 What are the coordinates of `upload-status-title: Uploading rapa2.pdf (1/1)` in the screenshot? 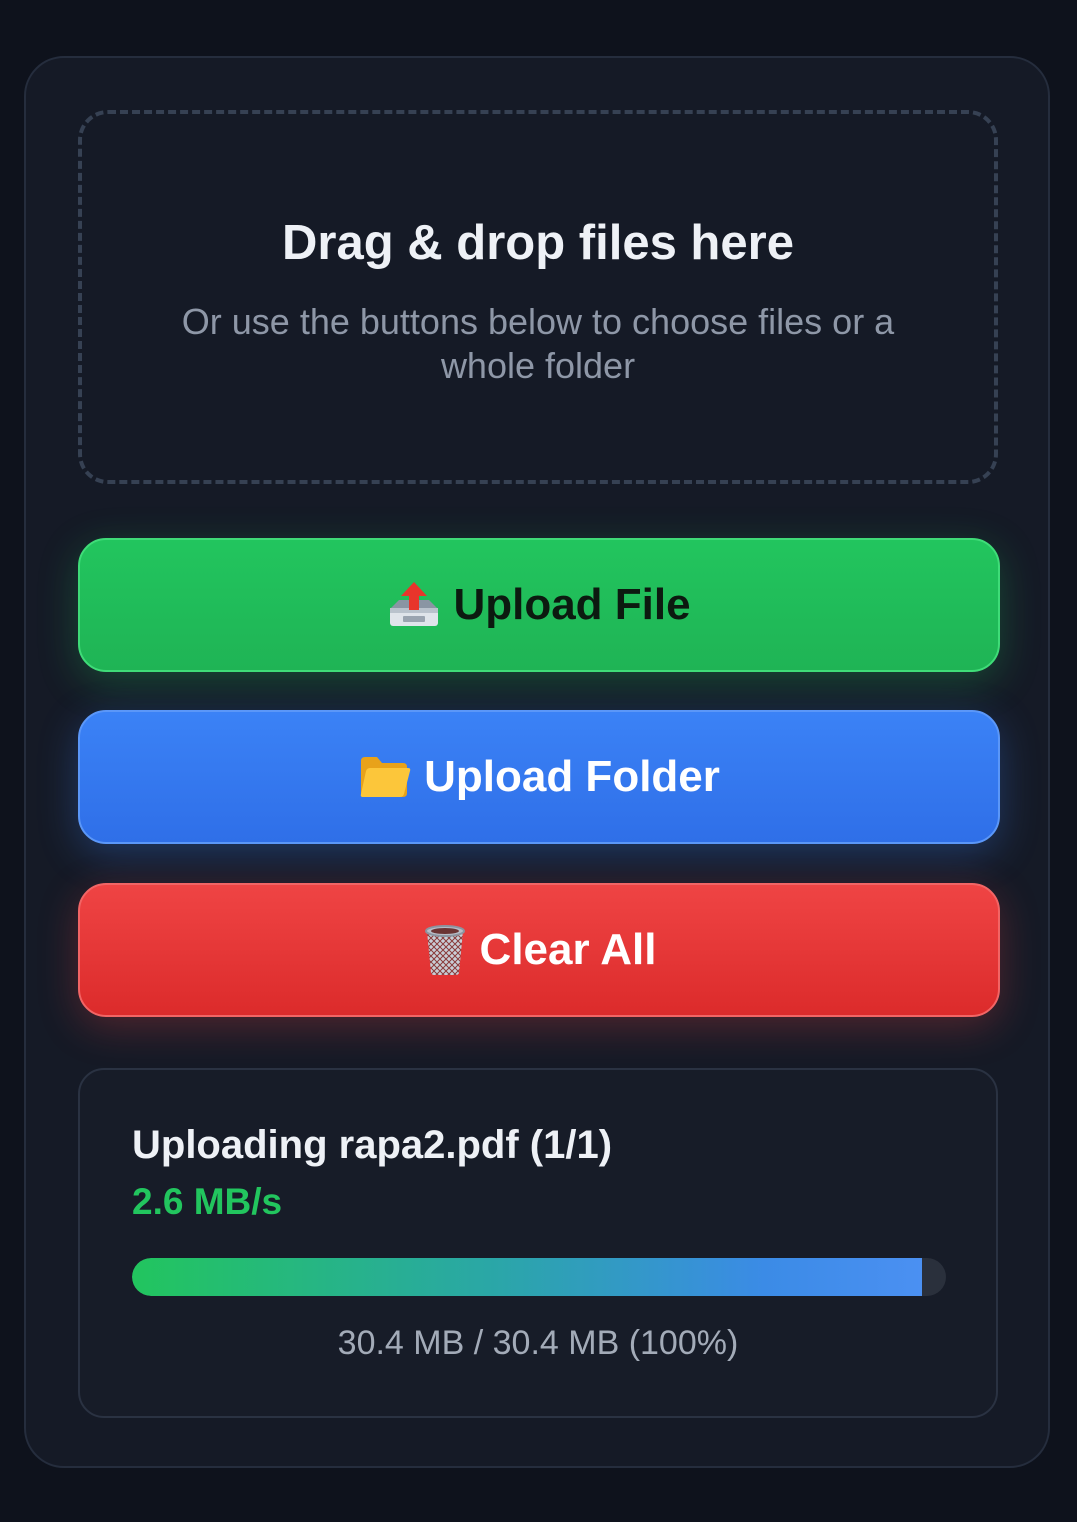 It's located at (372, 1145).